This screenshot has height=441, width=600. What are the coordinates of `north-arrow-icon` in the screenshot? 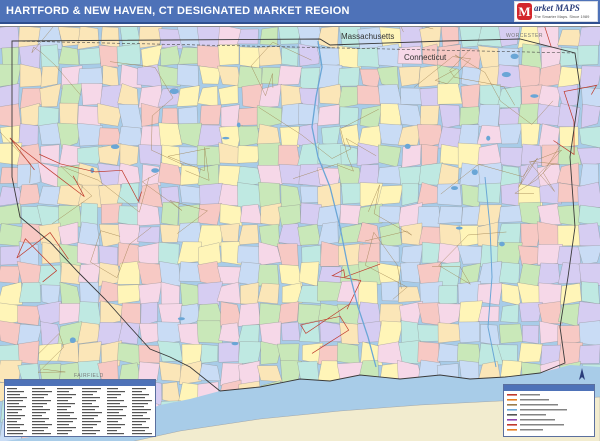 It's located at (582, 374).